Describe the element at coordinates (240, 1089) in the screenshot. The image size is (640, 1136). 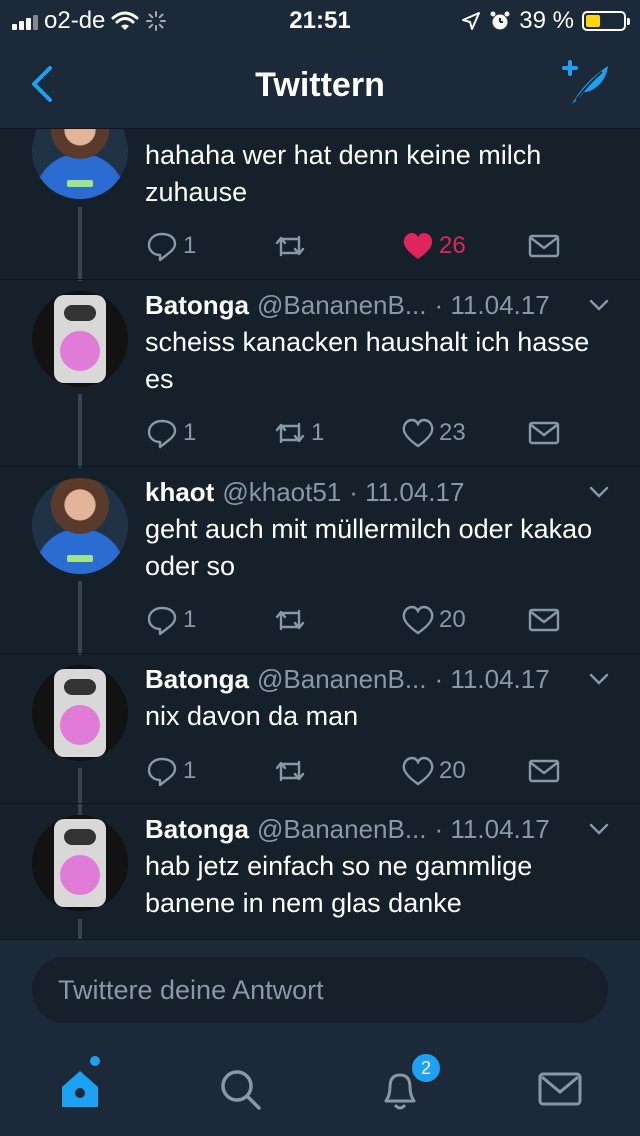
I see `search-icon` at that location.